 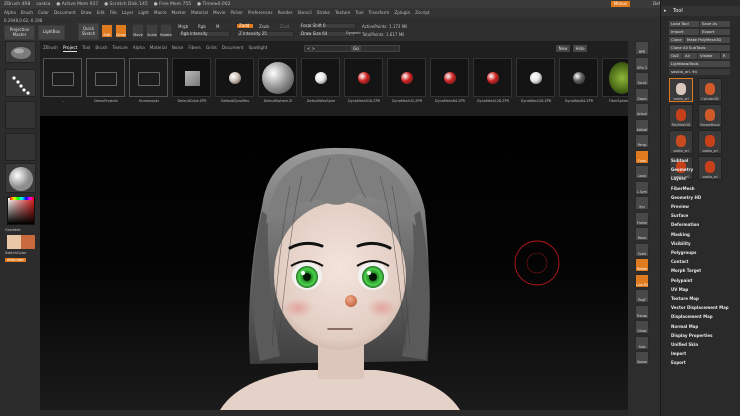 What do you see at coordinates (642, 125) in the screenshot?
I see `shelf-aahalf-button: AAHalf` at bounding box center [642, 125].